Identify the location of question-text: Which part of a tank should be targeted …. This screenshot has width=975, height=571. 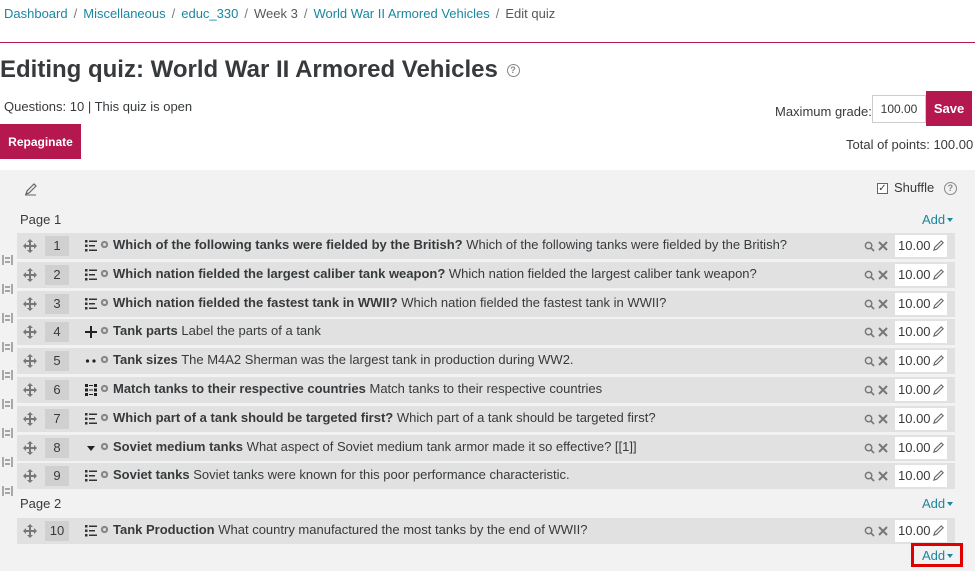
(384, 417).